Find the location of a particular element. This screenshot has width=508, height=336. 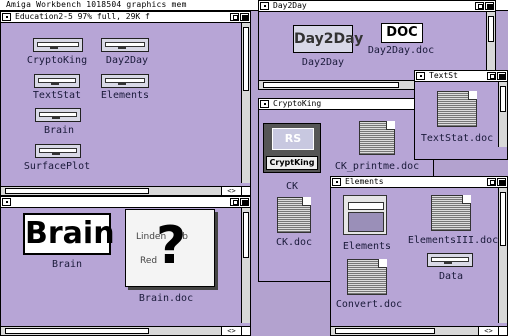

icon-label: TextStat is located at coordinates (57, 95).